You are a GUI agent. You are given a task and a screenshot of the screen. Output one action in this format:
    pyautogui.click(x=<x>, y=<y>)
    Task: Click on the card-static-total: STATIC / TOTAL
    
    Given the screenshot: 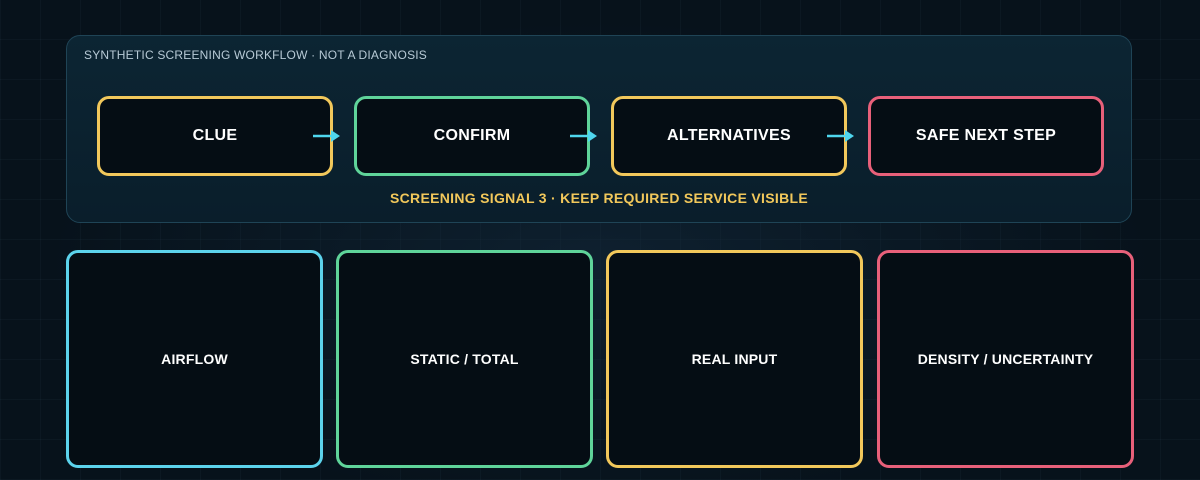 What is the action you would take?
    pyautogui.click(x=464, y=359)
    